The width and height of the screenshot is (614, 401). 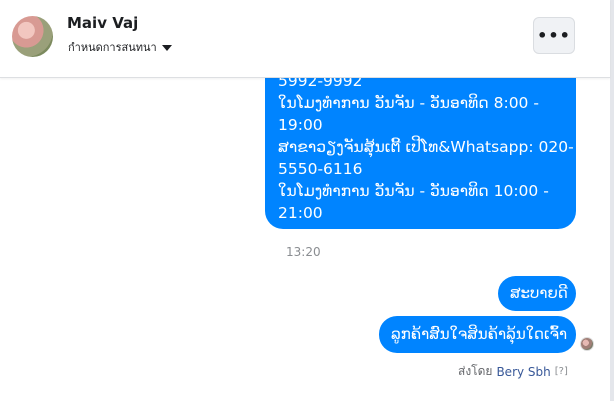 What do you see at coordinates (413, 191) in the screenshot?
I see `message-line: ໃນໂມງທຳການ ວັນຈັນ - ວັນອາທິດ 10:00 -` at bounding box center [413, 191].